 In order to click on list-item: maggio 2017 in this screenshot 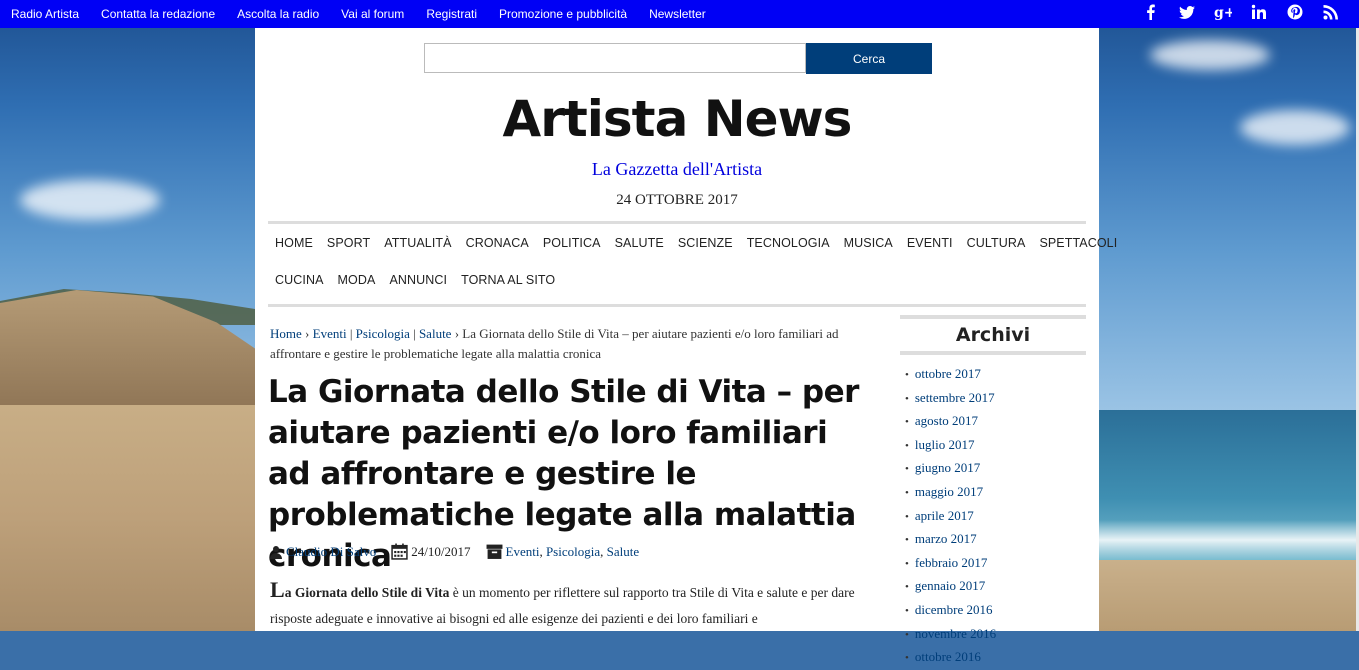, I will do `click(993, 493)`.